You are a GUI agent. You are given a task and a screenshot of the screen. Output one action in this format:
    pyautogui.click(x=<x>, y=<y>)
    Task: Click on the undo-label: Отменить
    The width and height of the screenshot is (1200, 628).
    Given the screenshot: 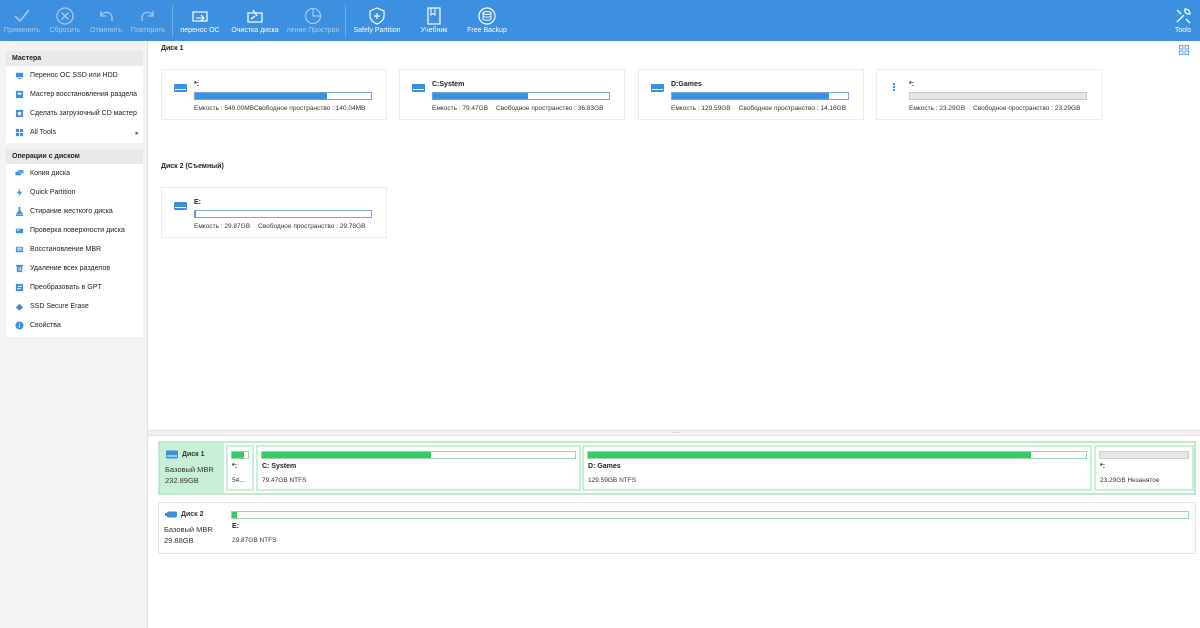 What is the action you would take?
    pyautogui.click(x=106, y=30)
    